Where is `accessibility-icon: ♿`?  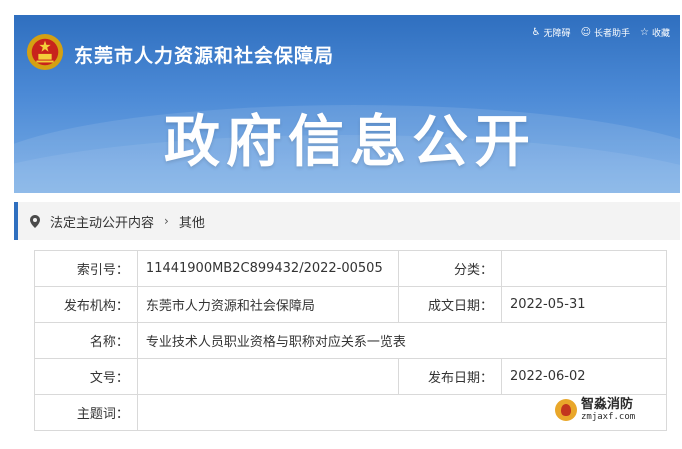 accessibility-icon: ♿ is located at coordinates (536, 32).